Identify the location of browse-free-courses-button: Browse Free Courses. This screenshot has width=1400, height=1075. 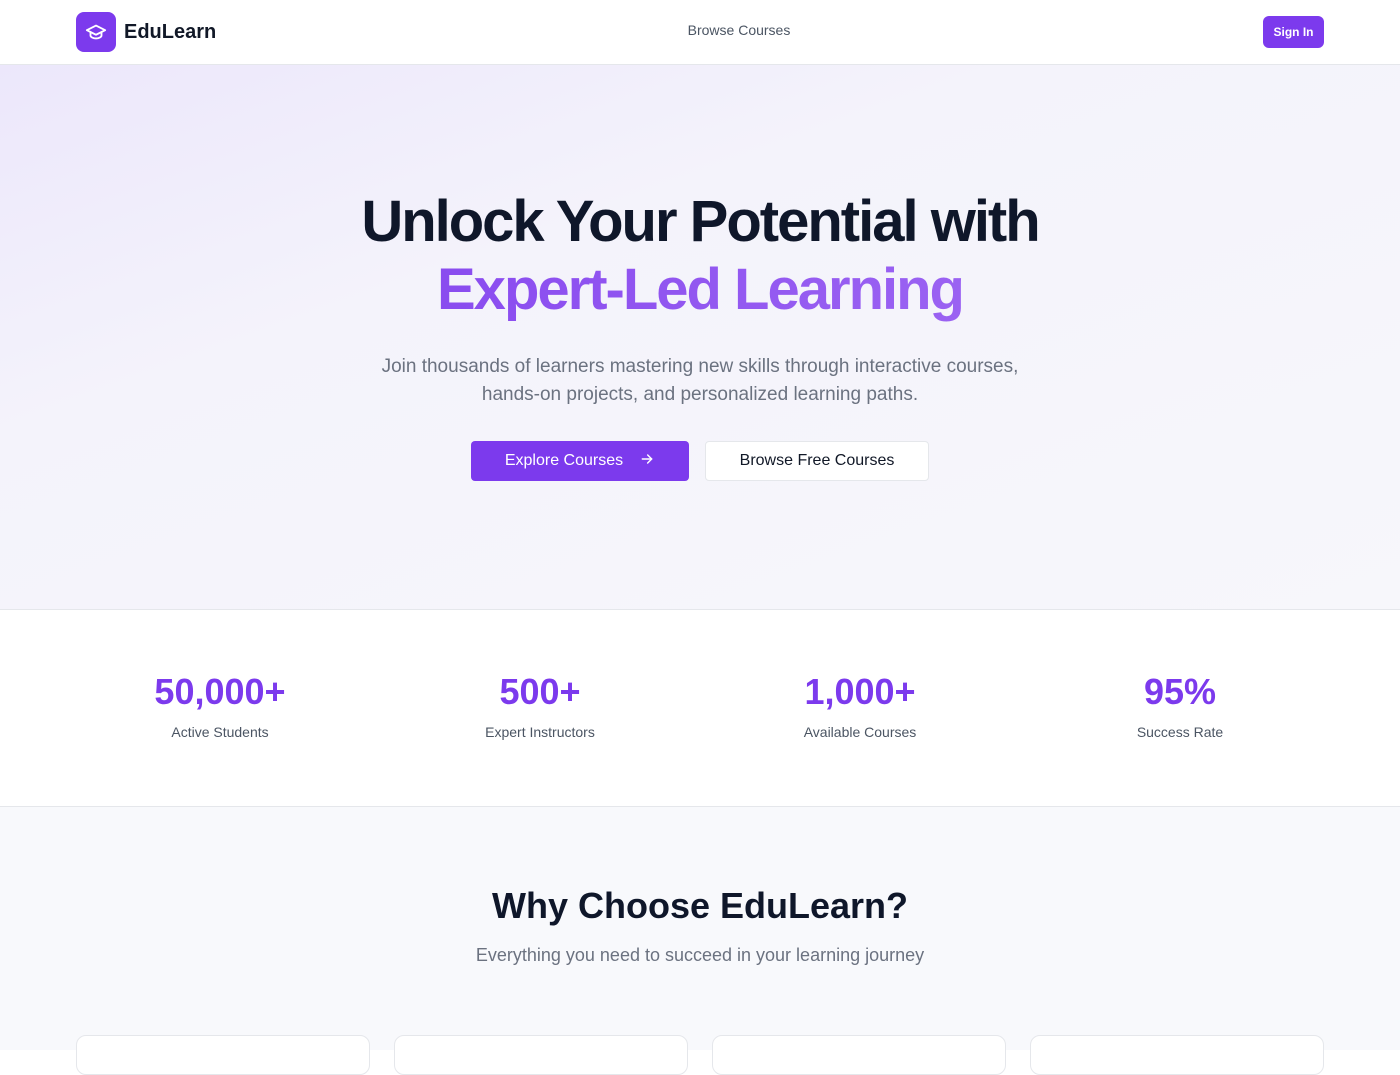
(817, 461).